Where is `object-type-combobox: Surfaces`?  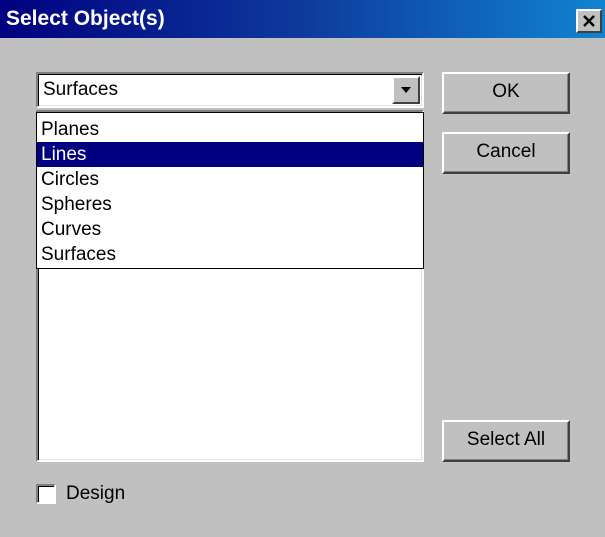
object-type-combobox: Surfaces is located at coordinates (230, 90).